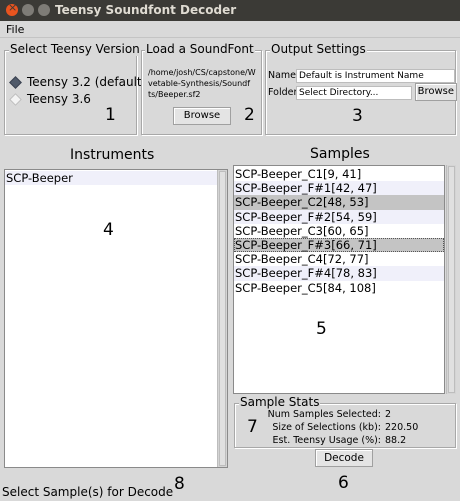 The height and width of the screenshot is (501, 460). What do you see at coordinates (110, 115) in the screenshot?
I see `teensy-group-number: 1` at bounding box center [110, 115].